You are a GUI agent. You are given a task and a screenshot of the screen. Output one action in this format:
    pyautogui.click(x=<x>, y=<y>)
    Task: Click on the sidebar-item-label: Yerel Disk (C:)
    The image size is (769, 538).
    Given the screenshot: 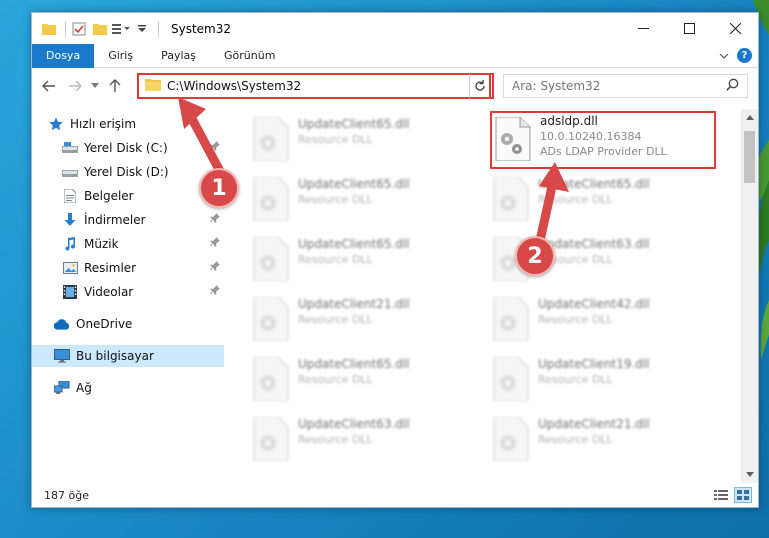 What is the action you would take?
    pyautogui.click(x=126, y=148)
    